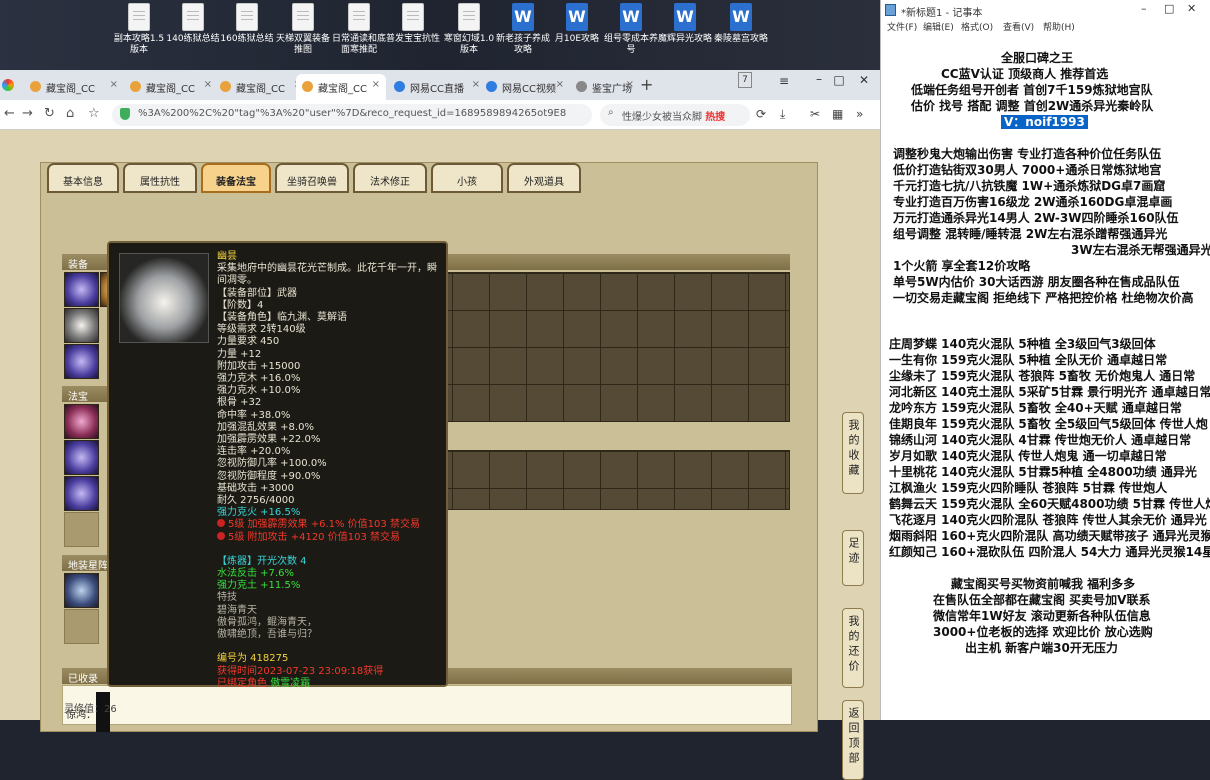  What do you see at coordinates (300, 671) in the screenshot?
I see `obtain-time-line: 获得时间2023-07-23 23:09:18获得` at bounding box center [300, 671].